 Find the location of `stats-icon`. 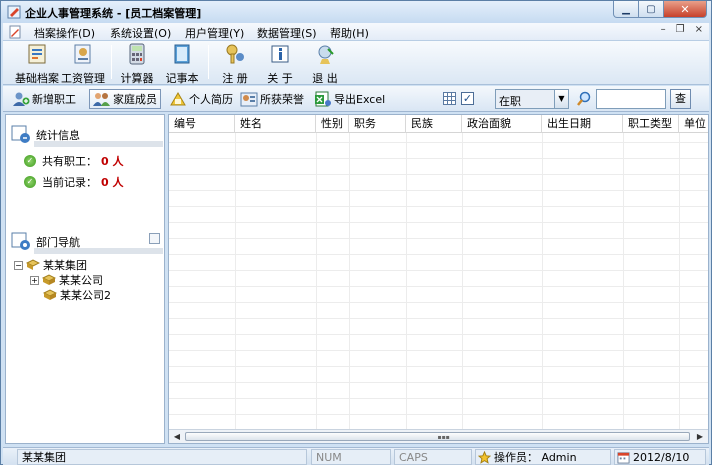

stats-icon is located at coordinates (20, 134).